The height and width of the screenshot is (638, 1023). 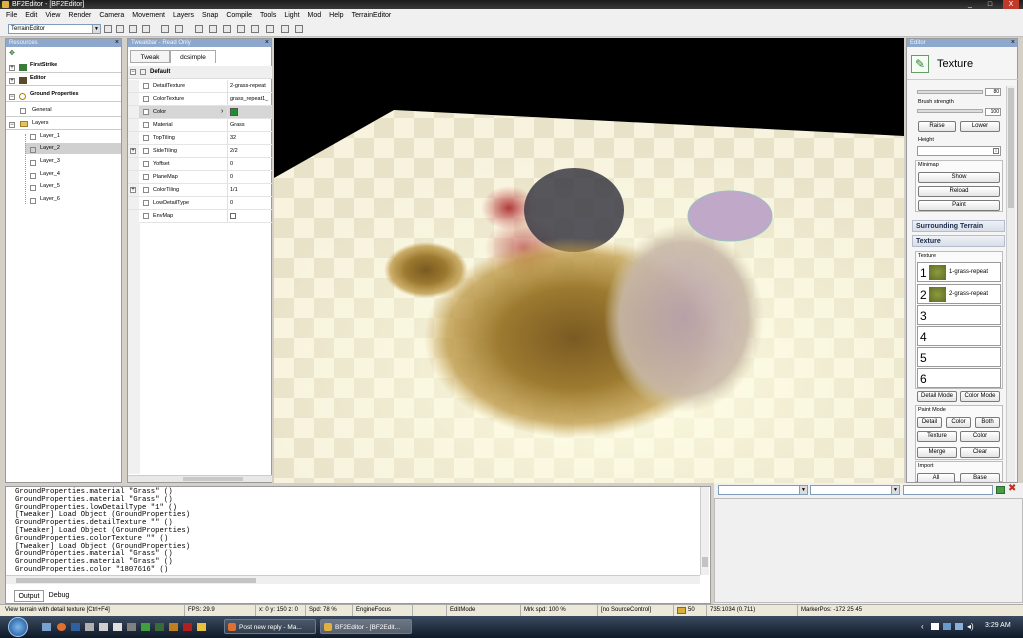 I want to click on tree-item-layer-1: Layer_1, so click(x=50, y=136).